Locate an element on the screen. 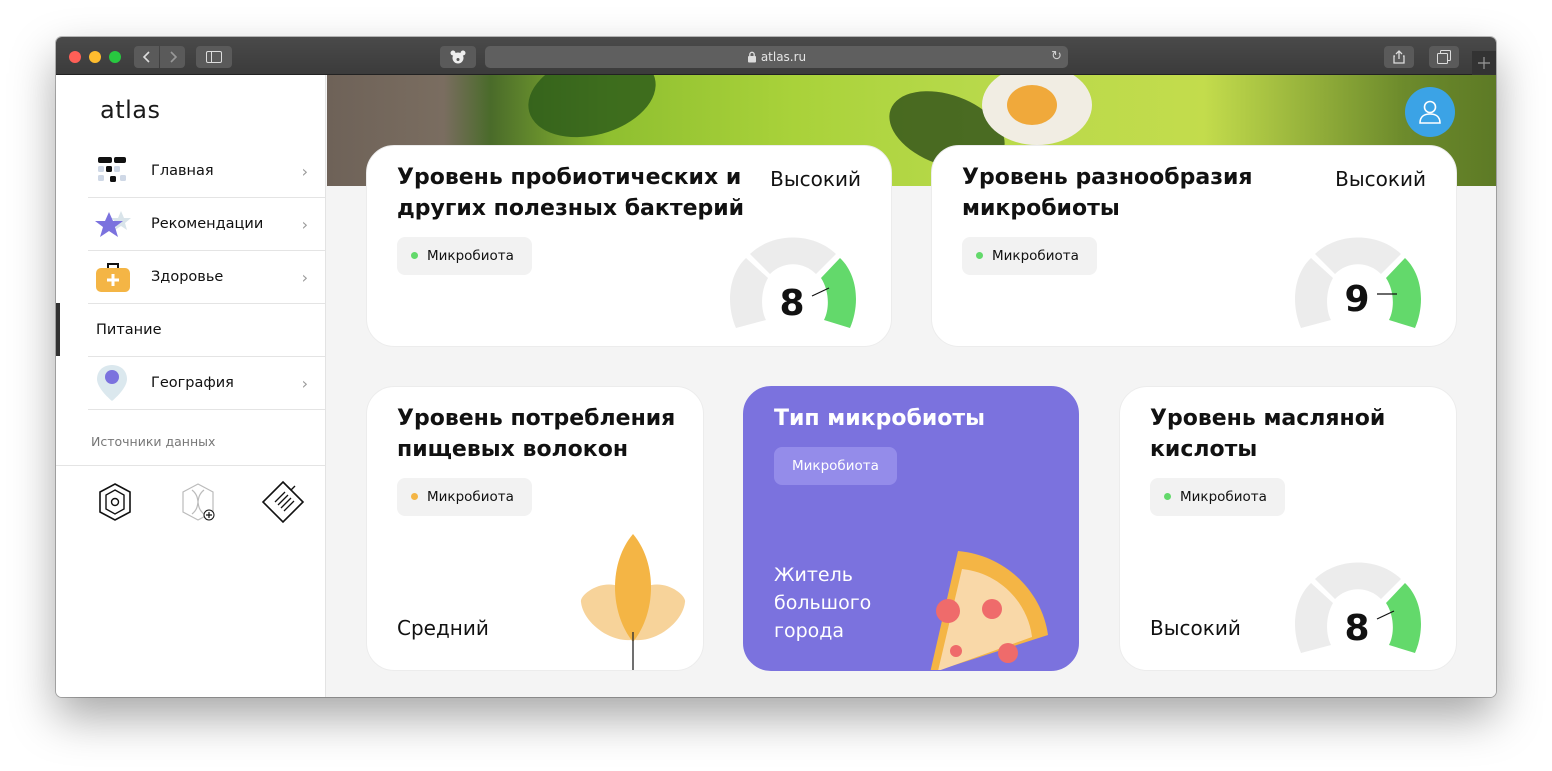 This screenshot has height=771, width=1552. browser-toolbar: atlas.ru ↻ is located at coordinates (776, 56).